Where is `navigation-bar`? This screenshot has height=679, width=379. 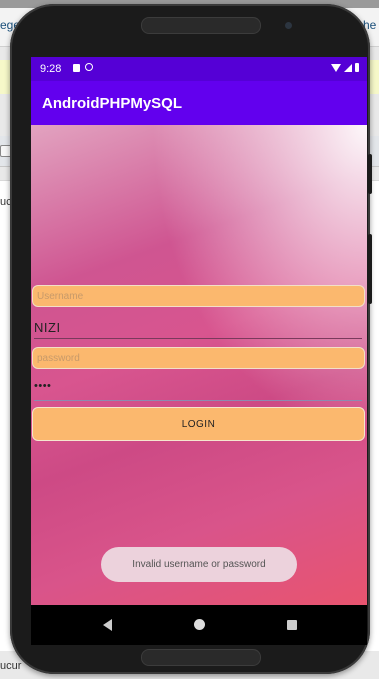 navigation-bar is located at coordinates (199, 625).